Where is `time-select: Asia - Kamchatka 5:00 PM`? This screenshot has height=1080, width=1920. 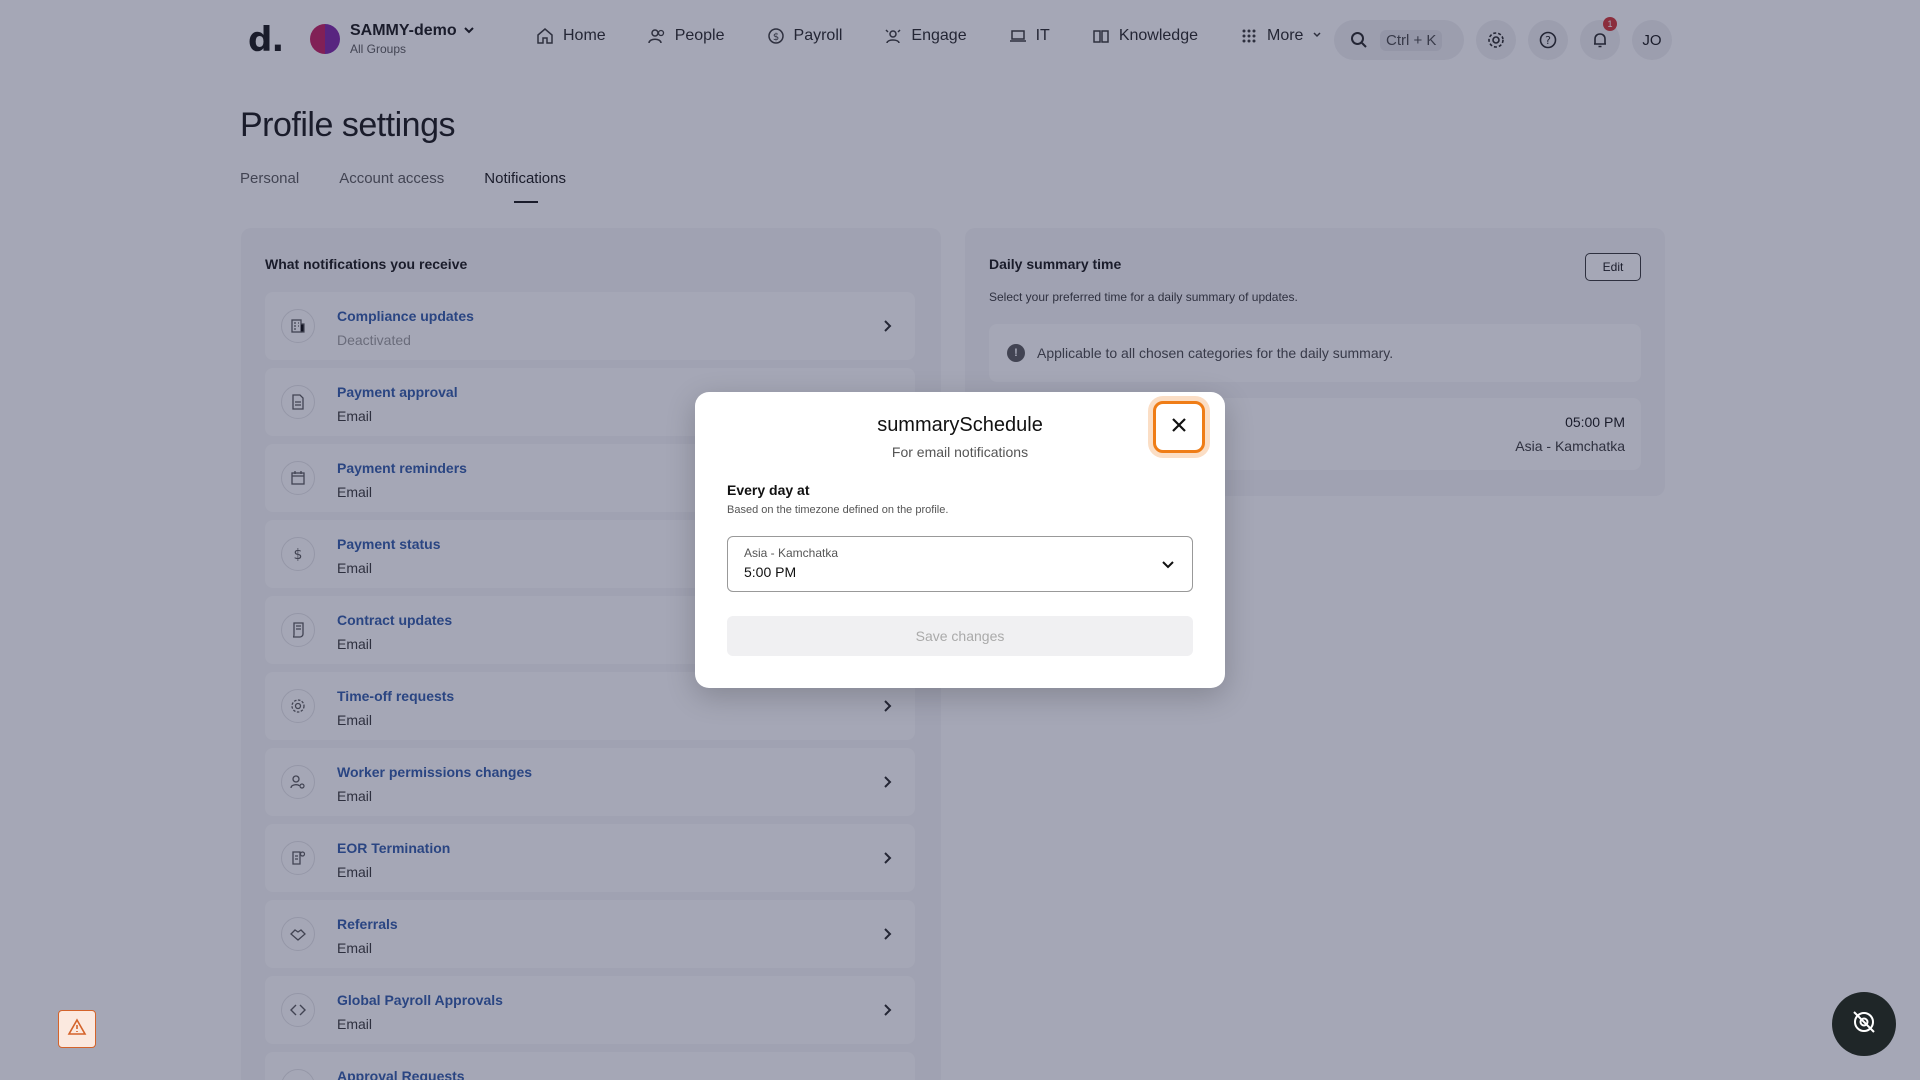
time-select: Asia - Kamchatka 5:00 PM is located at coordinates (960, 564).